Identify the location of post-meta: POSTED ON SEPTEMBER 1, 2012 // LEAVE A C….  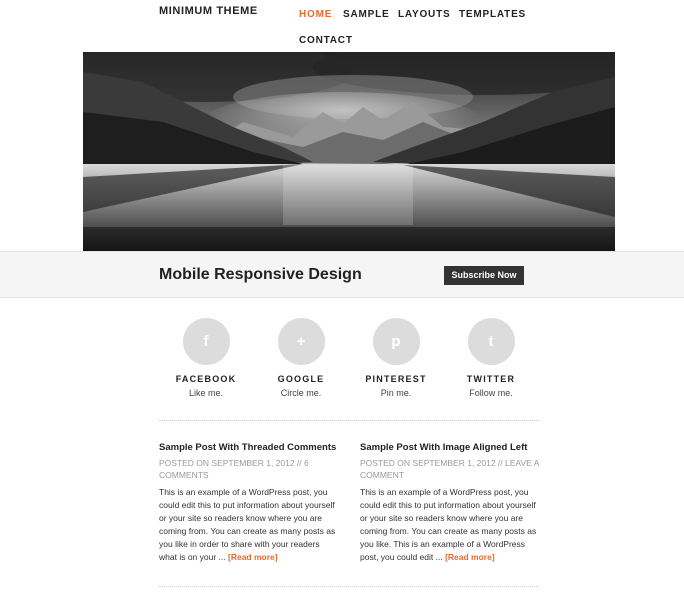
(449, 469).